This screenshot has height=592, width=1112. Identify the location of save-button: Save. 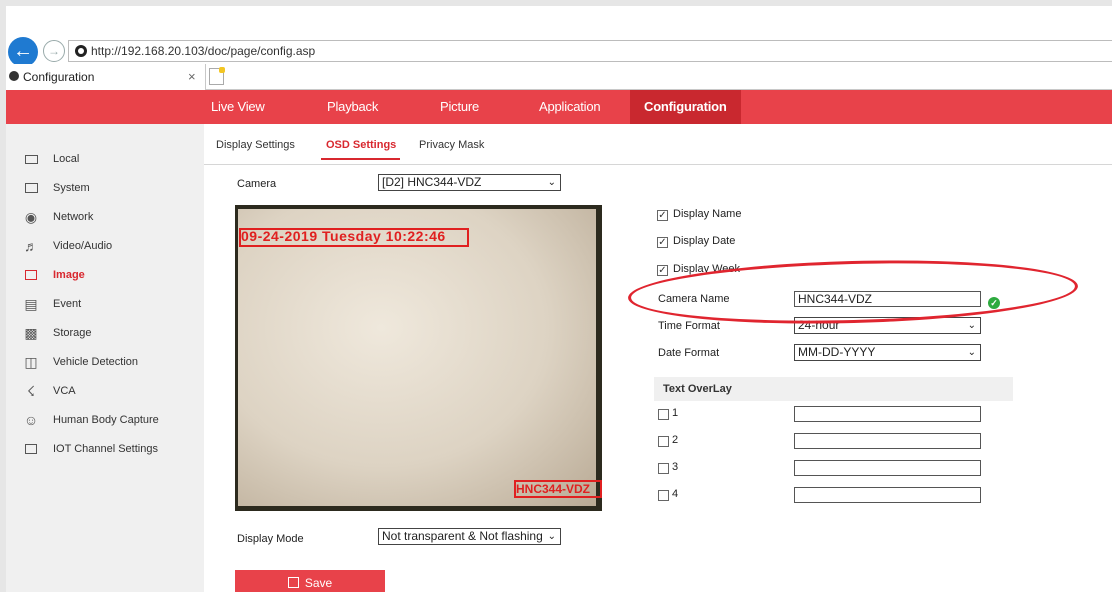
(310, 581).